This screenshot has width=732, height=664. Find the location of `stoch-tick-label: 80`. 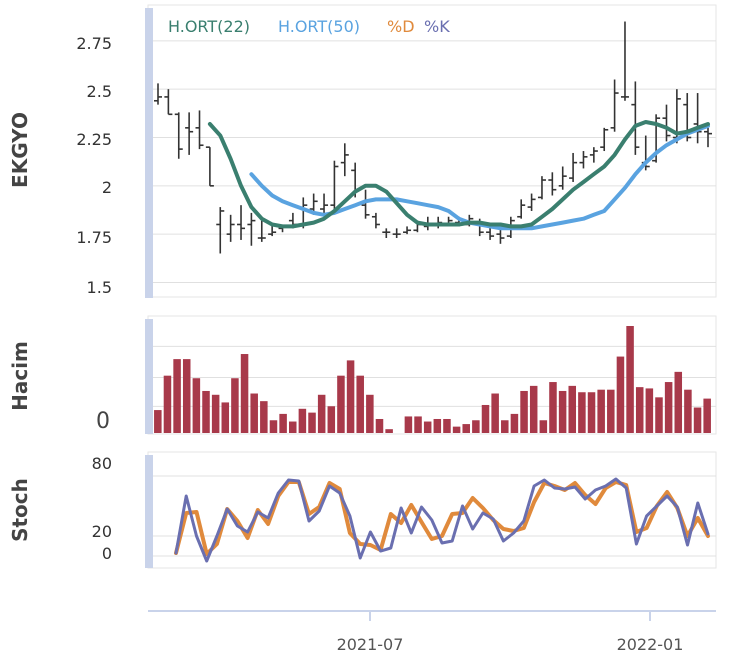

stoch-tick-label: 80 is located at coordinates (102, 463).